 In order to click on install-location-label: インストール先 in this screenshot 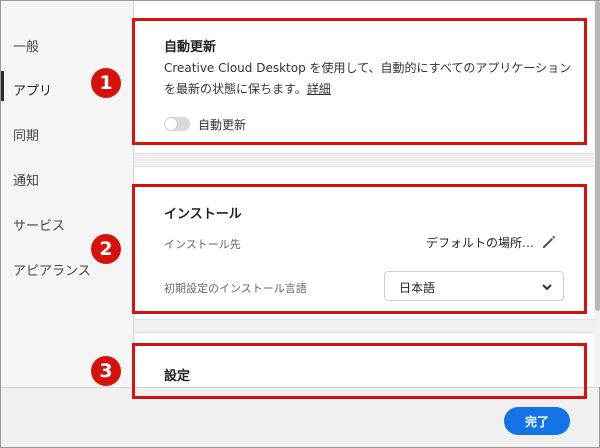, I will do `click(202, 244)`.